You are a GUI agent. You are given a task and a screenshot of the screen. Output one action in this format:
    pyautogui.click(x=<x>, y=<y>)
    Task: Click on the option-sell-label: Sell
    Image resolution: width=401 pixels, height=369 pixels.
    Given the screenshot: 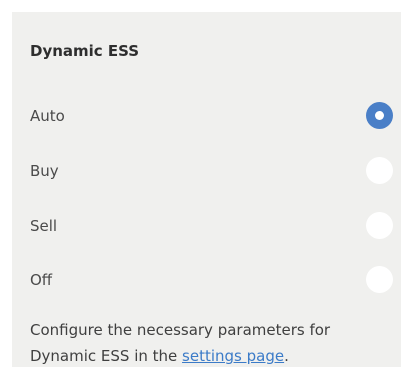 What is the action you would take?
    pyautogui.click(x=44, y=226)
    